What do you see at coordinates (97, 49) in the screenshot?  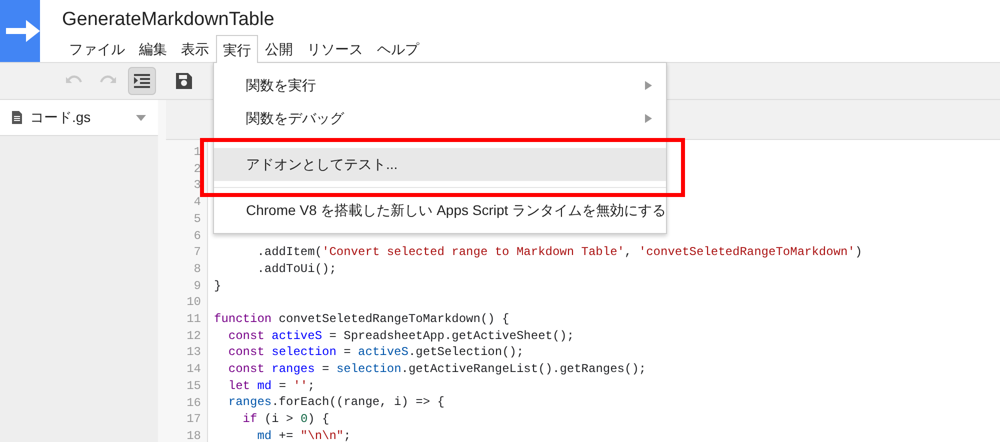 I see `menu-item: ファイル` at bounding box center [97, 49].